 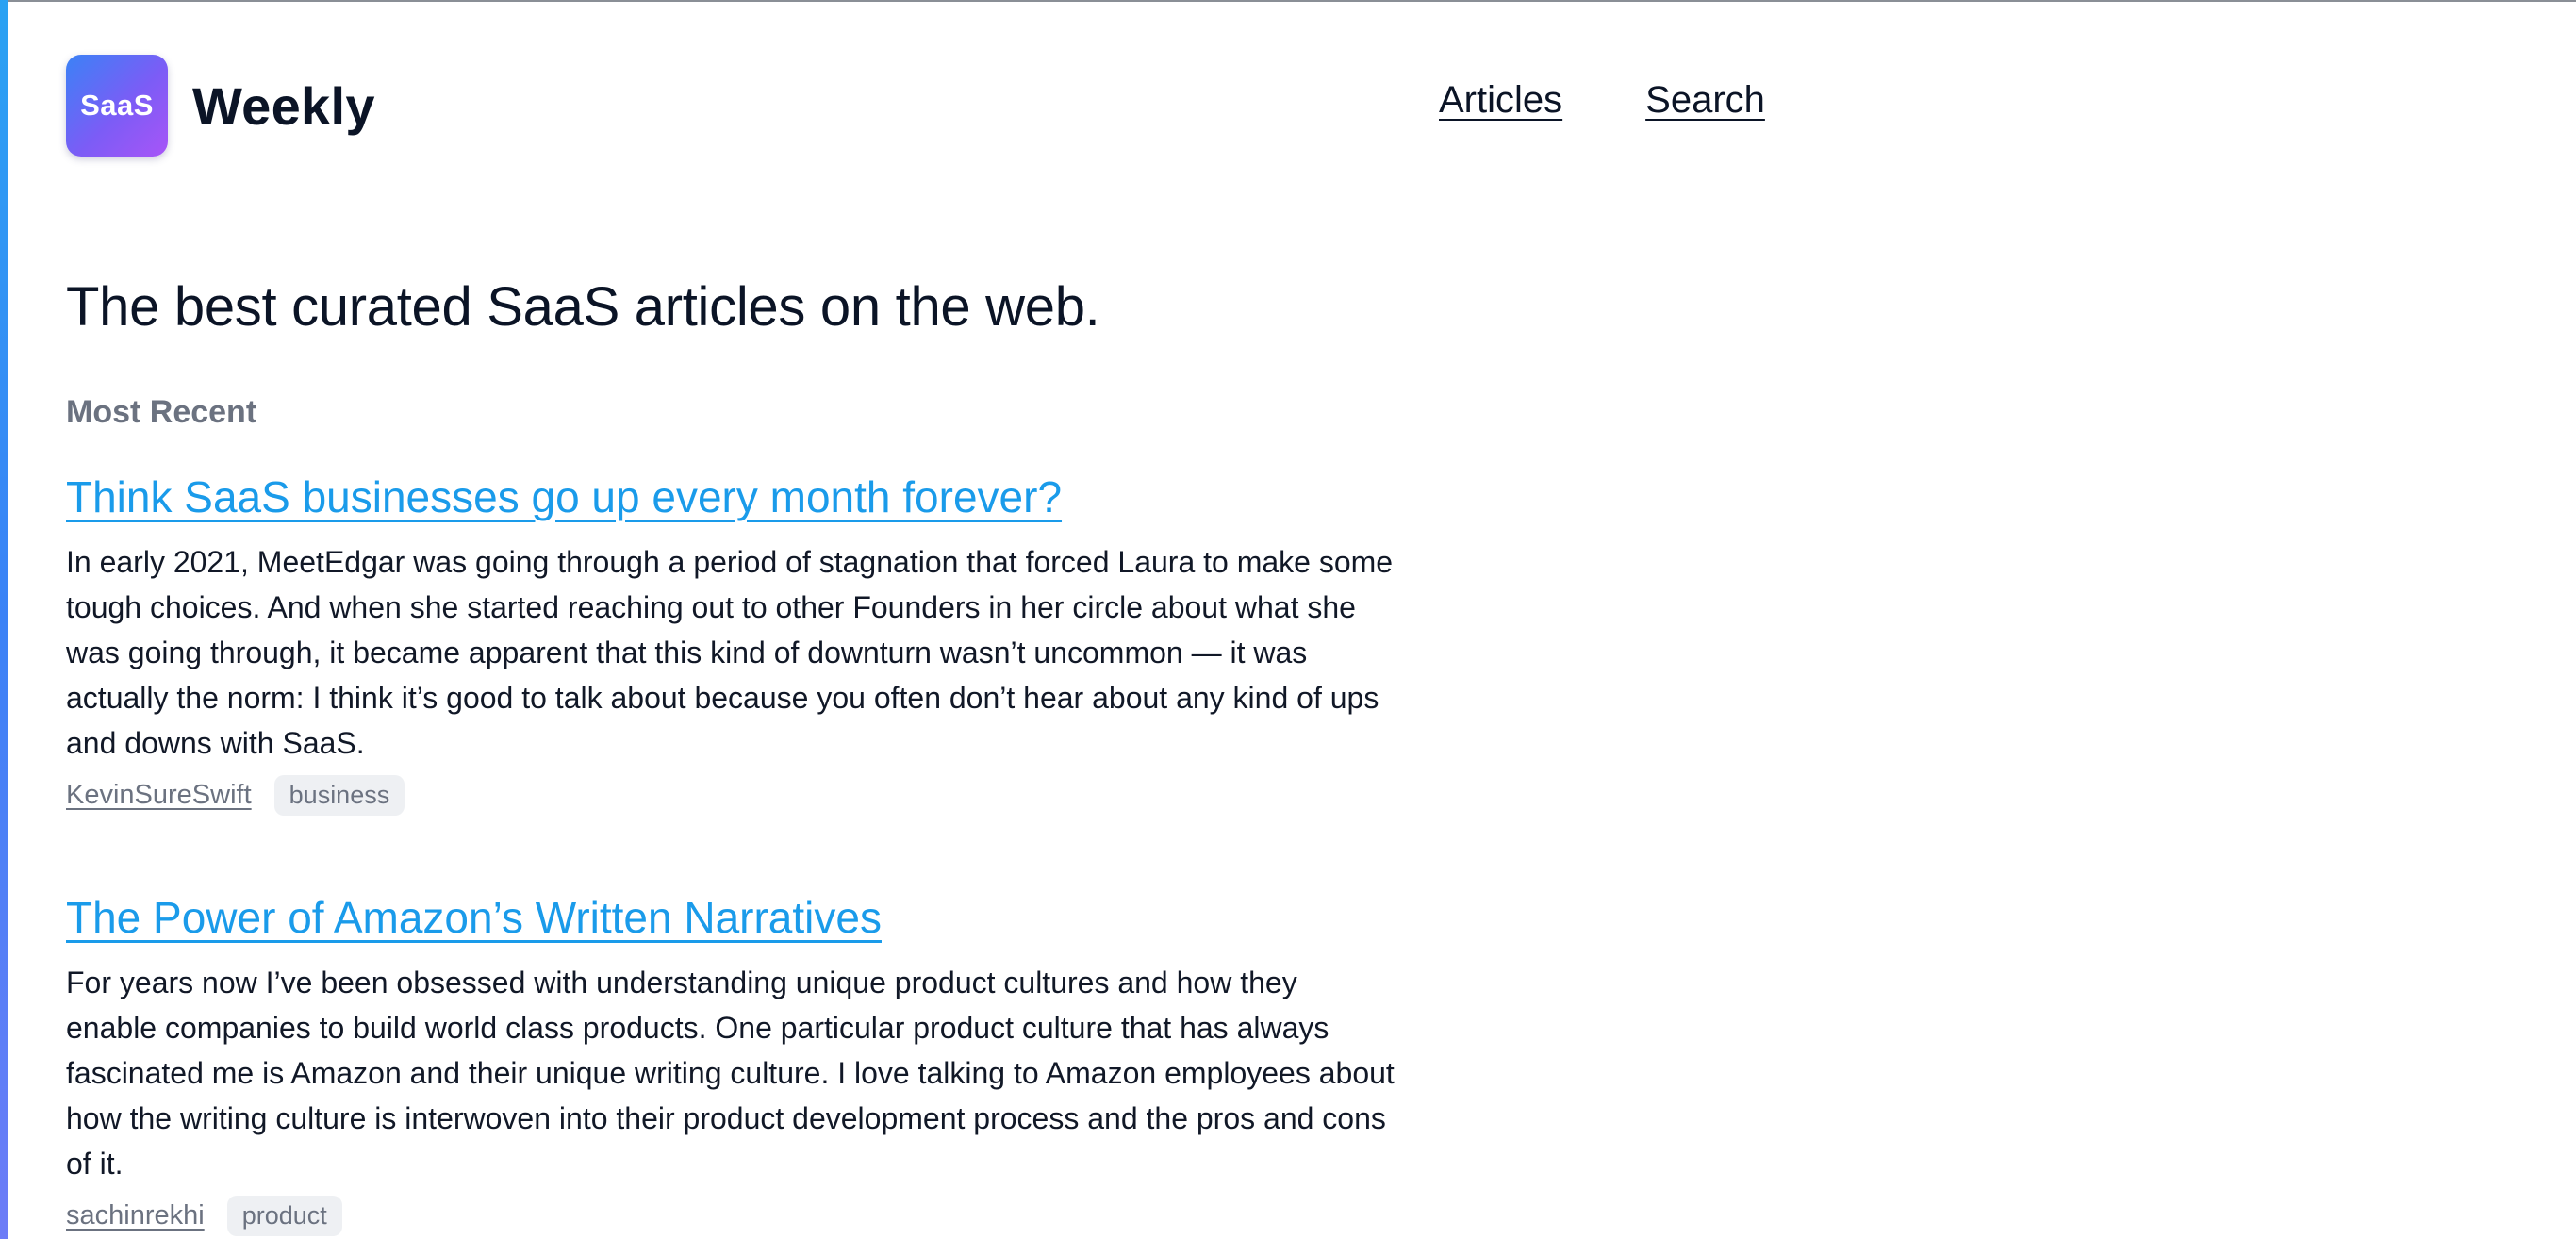 I want to click on nav-link-articles: Articles, so click(x=1500, y=100).